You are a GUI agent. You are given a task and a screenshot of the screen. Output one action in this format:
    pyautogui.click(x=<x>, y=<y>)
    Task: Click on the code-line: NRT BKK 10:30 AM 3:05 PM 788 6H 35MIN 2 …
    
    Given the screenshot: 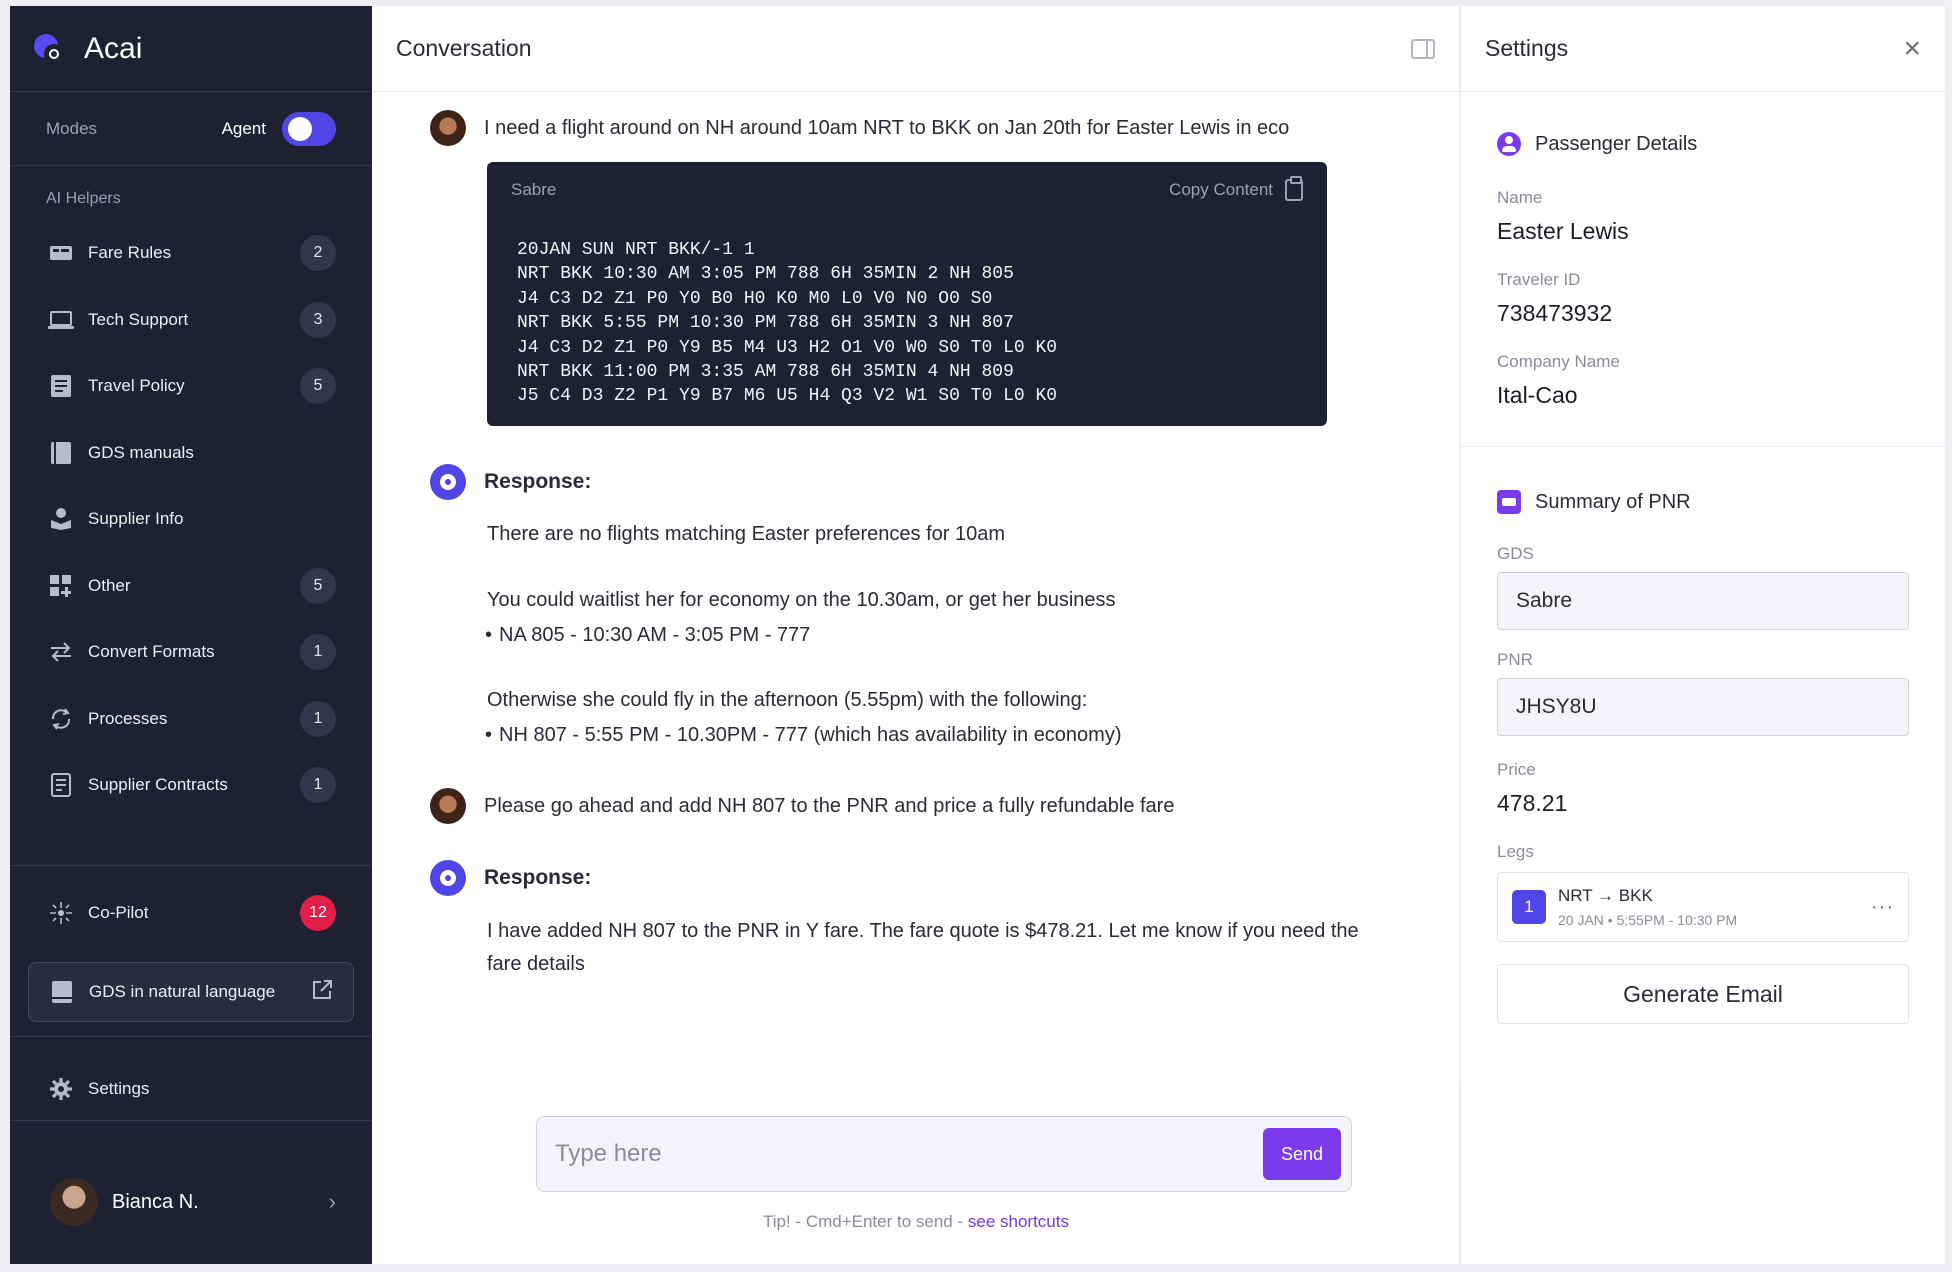 What is the action you would take?
    pyautogui.click(x=765, y=274)
    